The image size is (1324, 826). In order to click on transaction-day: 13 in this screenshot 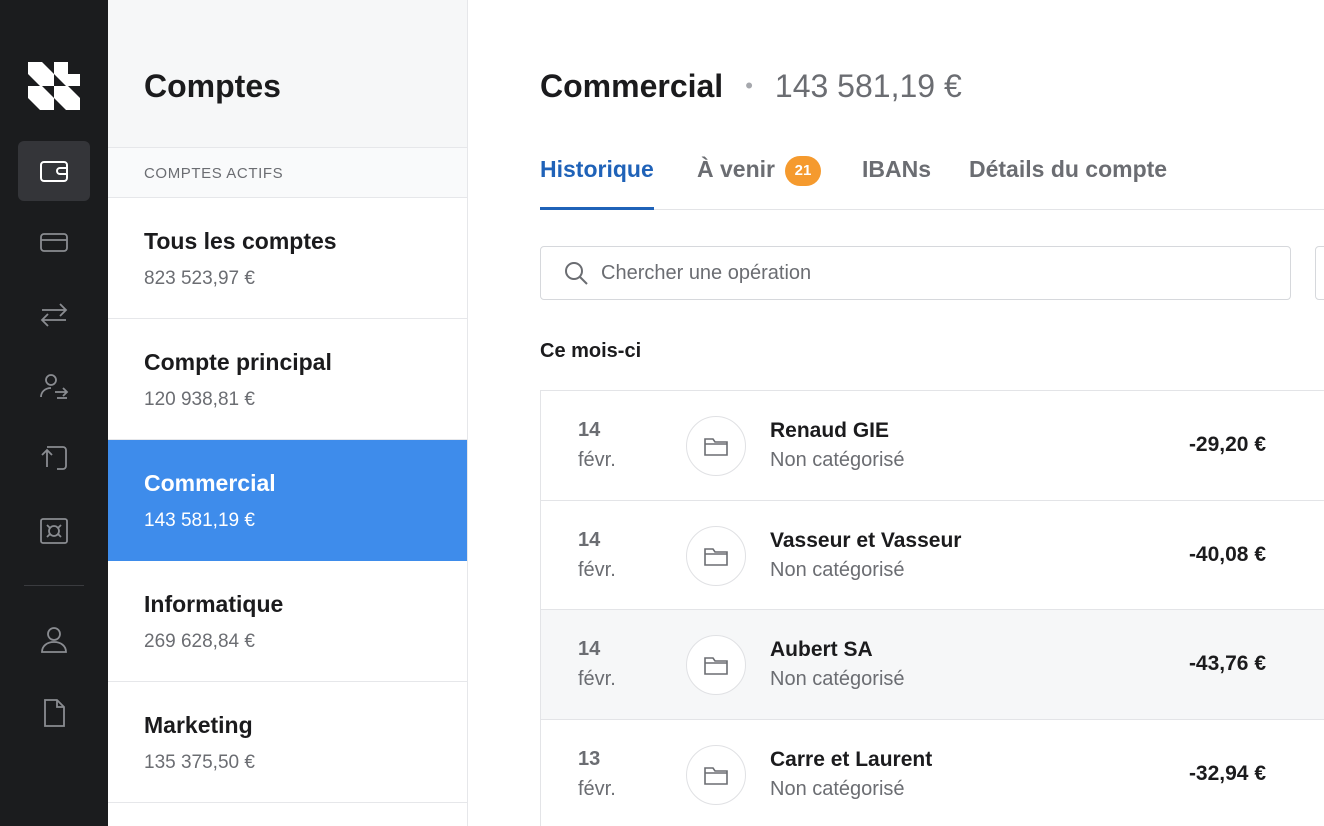, I will do `click(589, 758)`.